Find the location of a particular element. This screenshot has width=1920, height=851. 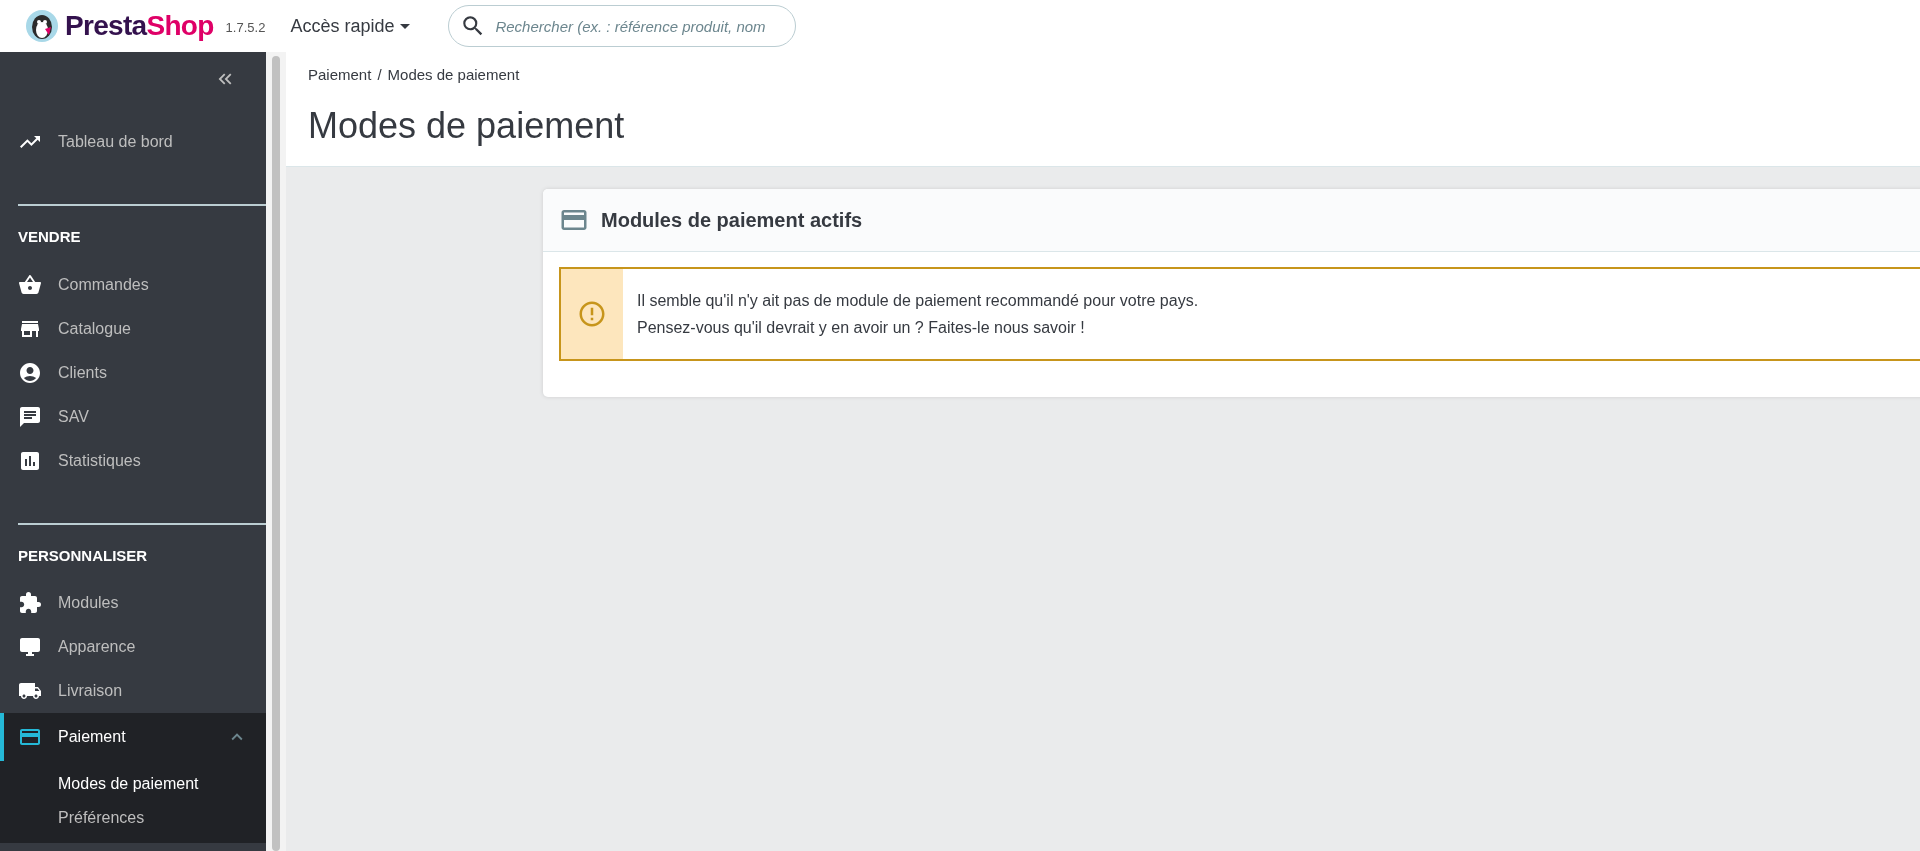

sidebar-item: Commandes is located at coordinates (133, 284).